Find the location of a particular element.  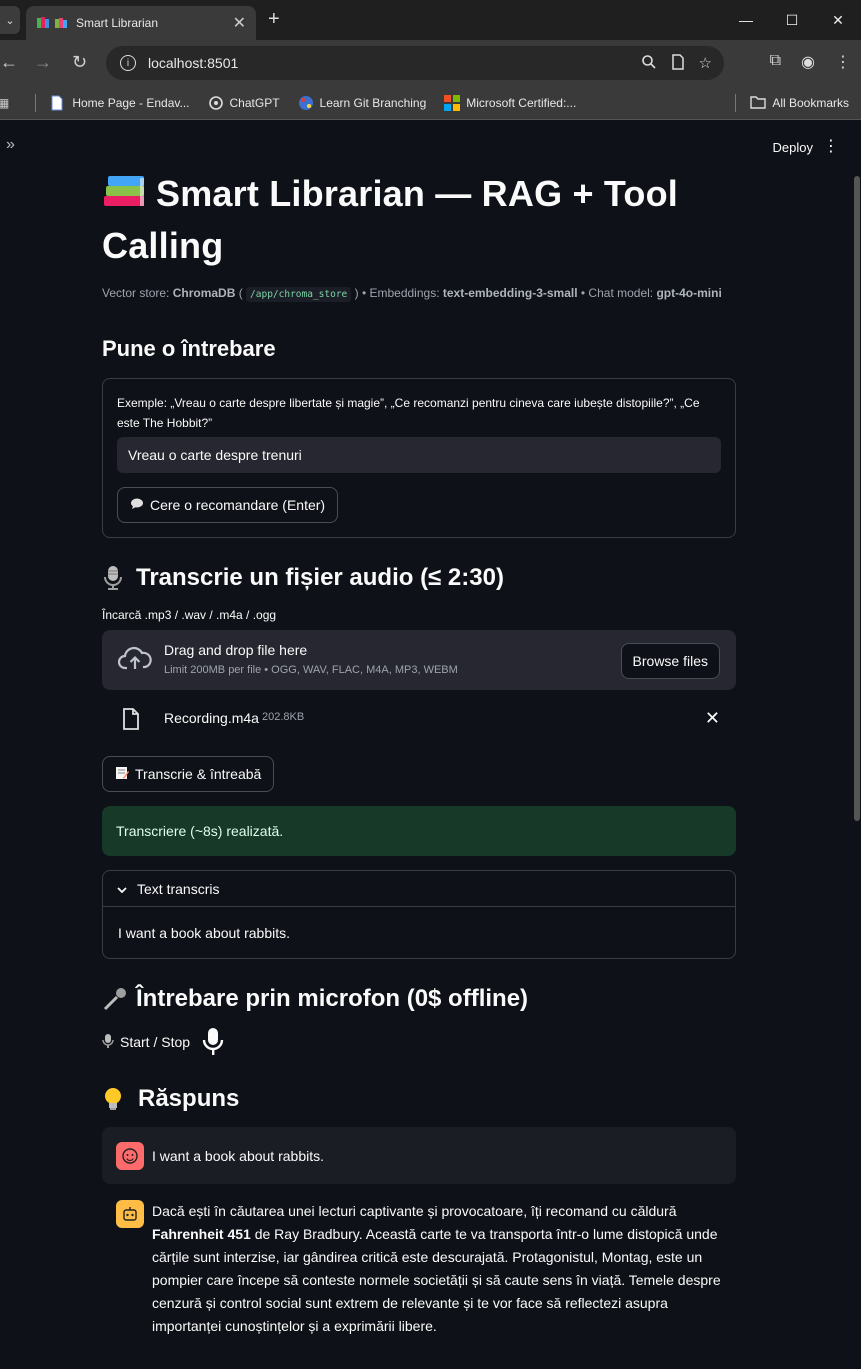

mic-heading: Întrebare prin microfon (0$ offline) is located at coordinates (419, 999).